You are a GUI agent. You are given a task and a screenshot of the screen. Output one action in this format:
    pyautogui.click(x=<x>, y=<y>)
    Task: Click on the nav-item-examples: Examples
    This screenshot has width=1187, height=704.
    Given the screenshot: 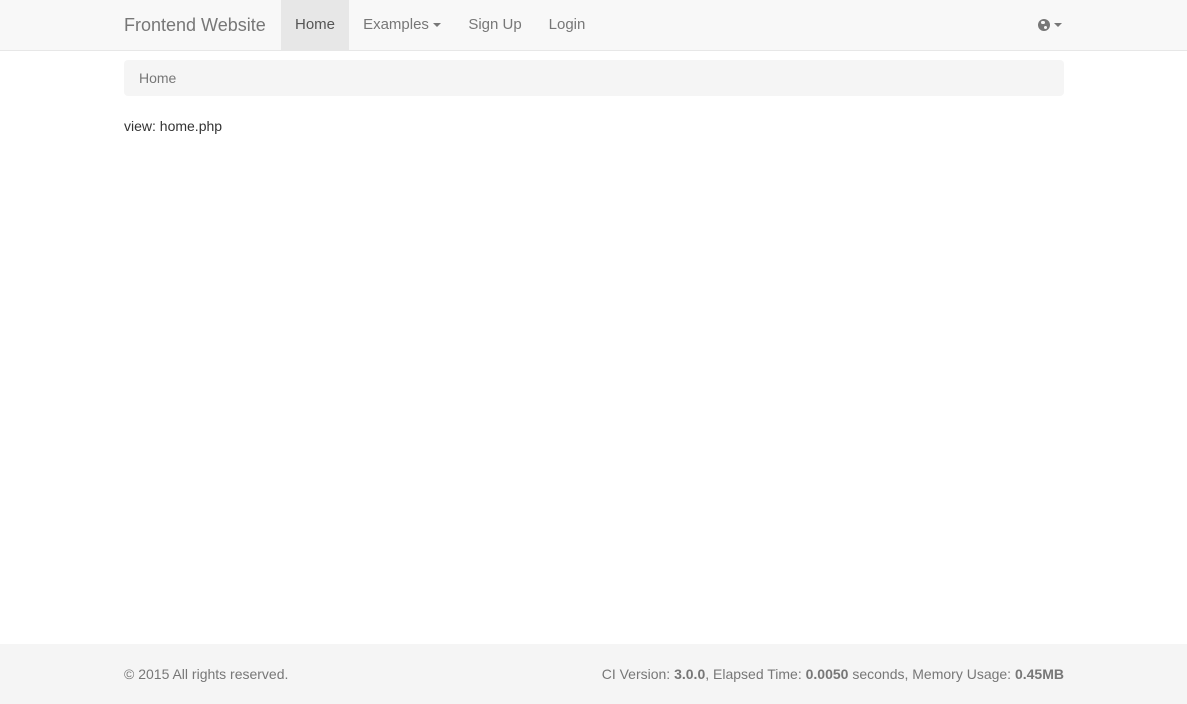 What is the action you would take?
    pyautogui.click(x=402, y=25)
    